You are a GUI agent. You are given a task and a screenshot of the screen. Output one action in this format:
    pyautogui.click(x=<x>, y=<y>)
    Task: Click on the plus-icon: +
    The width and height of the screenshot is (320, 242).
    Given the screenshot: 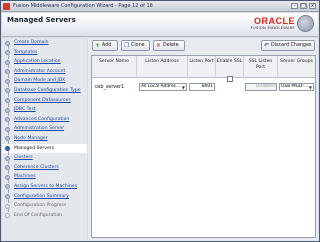 What is the action you would take?
    pyautogui.click(x=98, y=45)
    